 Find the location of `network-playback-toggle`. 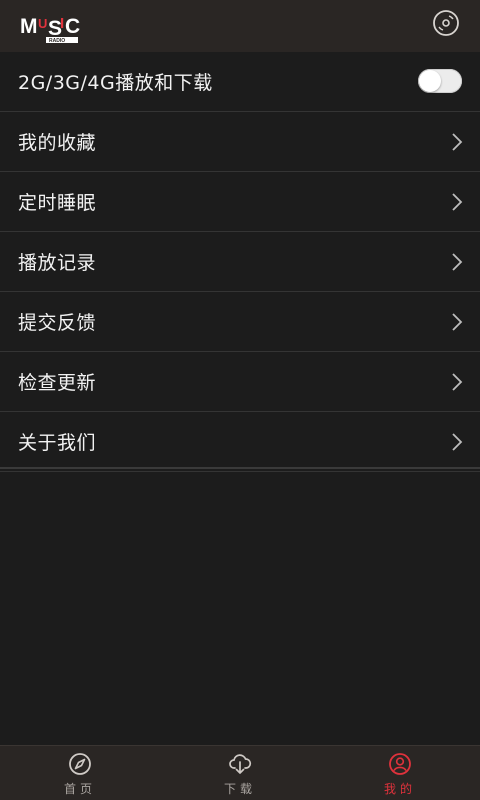

network-playback-toggle is located at coordinates (440, 81).